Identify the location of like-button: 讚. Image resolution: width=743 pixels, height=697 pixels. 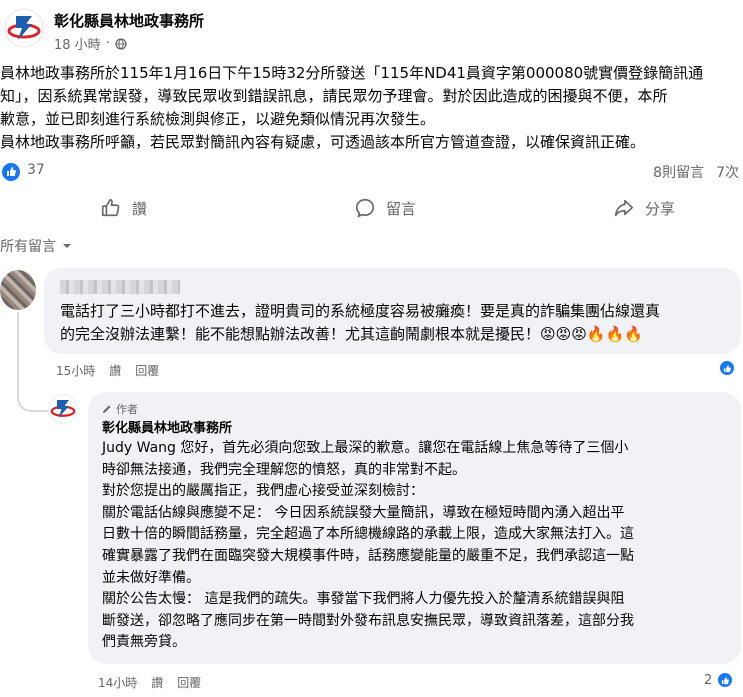
(123, 208).